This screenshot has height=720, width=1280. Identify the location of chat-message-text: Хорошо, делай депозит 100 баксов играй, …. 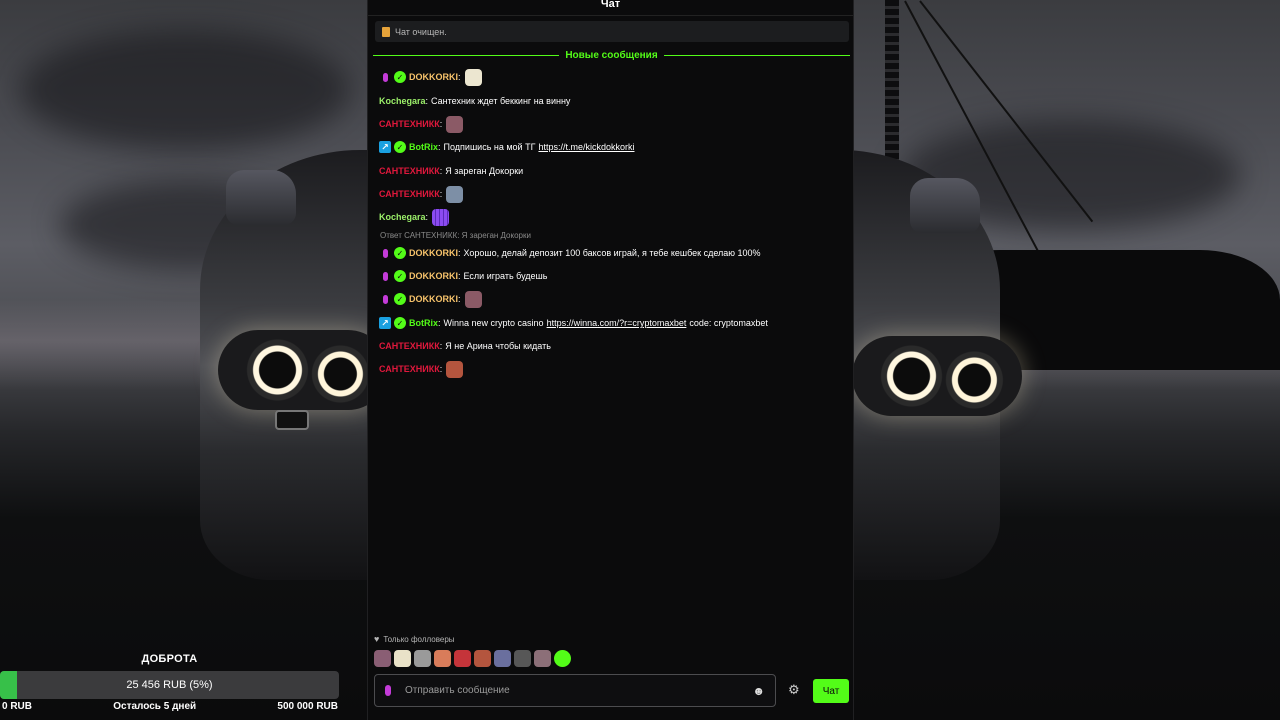
(612, 253).